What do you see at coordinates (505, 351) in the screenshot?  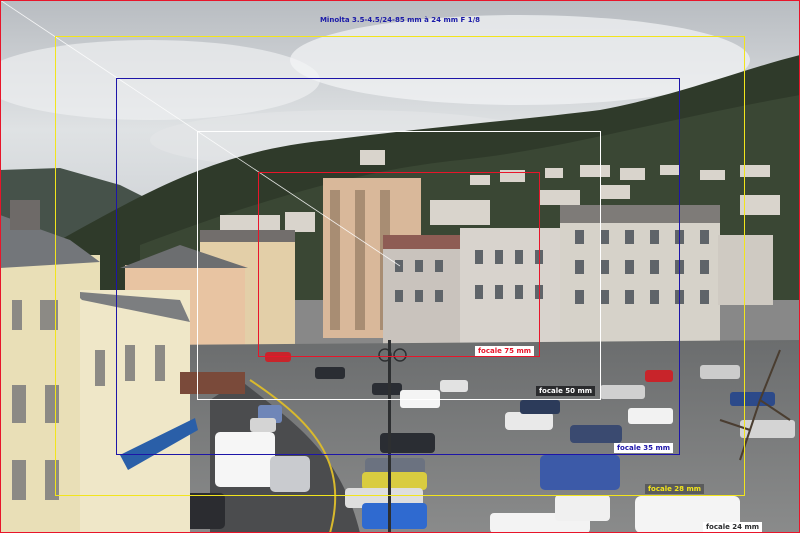 I see `label-75mm: focale 75 mm` at bounding box center [505, 351].